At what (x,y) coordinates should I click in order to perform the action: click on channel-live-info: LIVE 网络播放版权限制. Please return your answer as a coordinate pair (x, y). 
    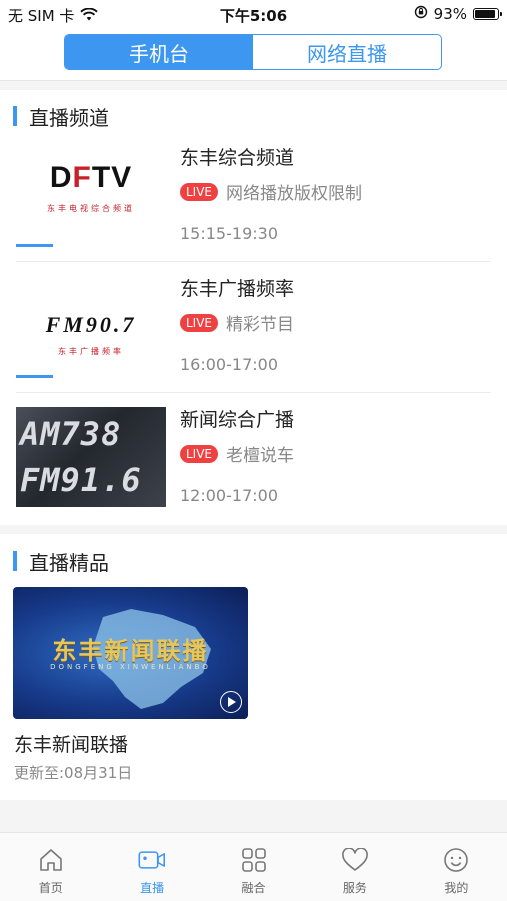
    Looking at the image, I should click on (271, 191).